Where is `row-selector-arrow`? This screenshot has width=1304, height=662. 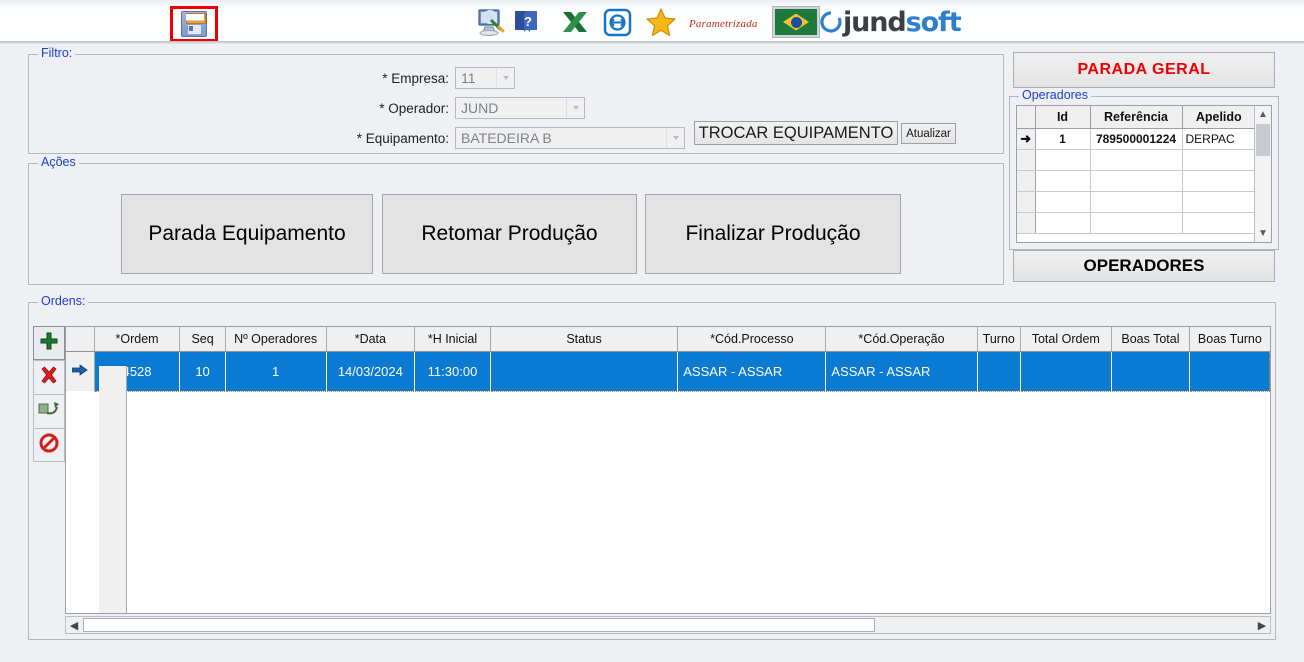
row-selector-arrow is located at coordinates (80, 371).